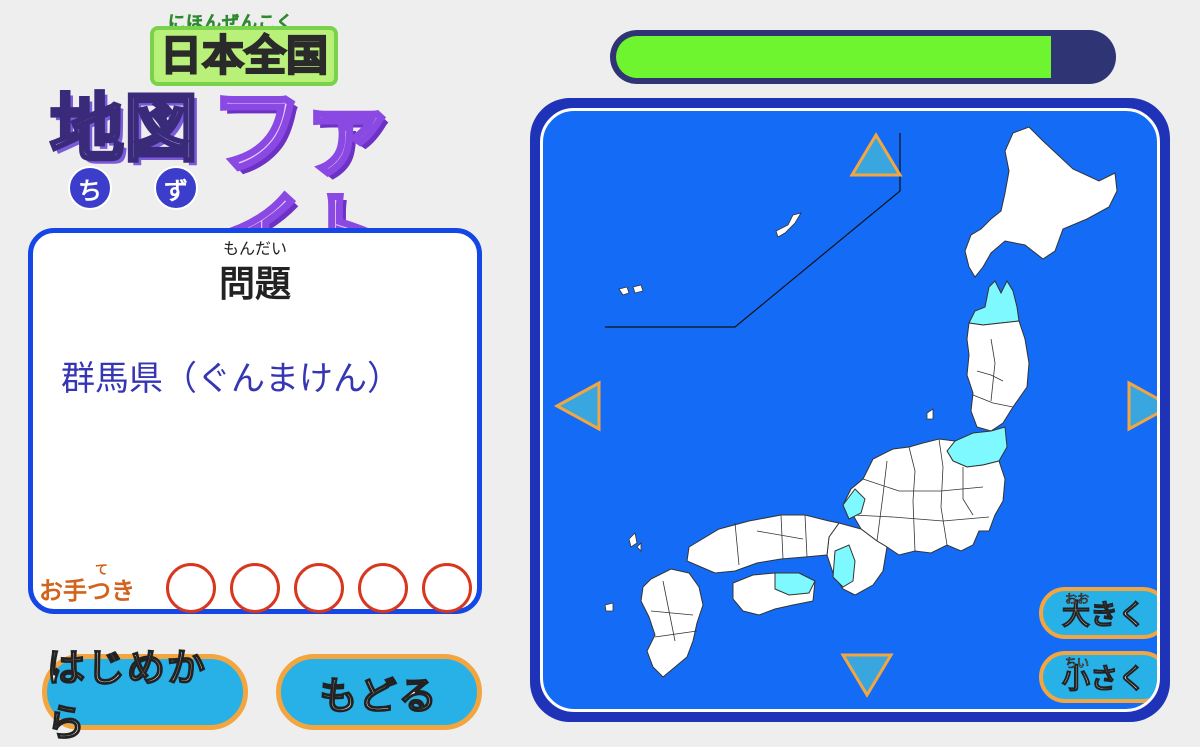  Describe the element at coordinates (795, 584) in the screenshot. I see `region-tokushima` at that location.